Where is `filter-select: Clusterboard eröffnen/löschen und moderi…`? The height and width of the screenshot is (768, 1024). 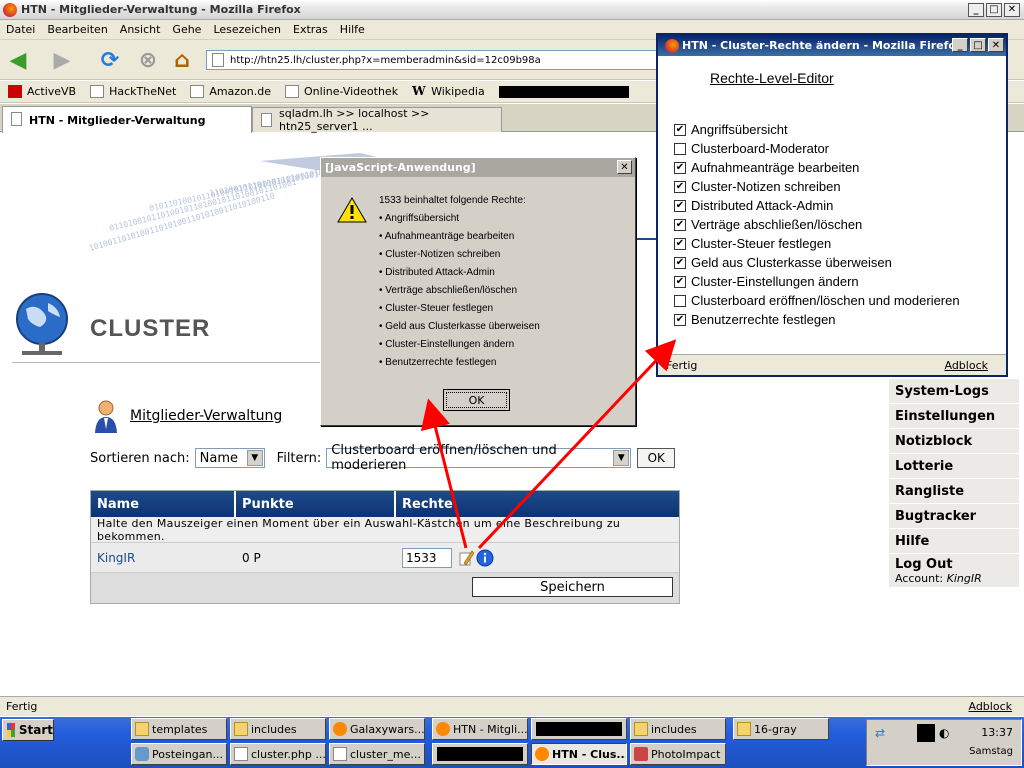 filter-select: Clusterboard eröffnen/löschen und moderi… is located at coordinates (479, 458).